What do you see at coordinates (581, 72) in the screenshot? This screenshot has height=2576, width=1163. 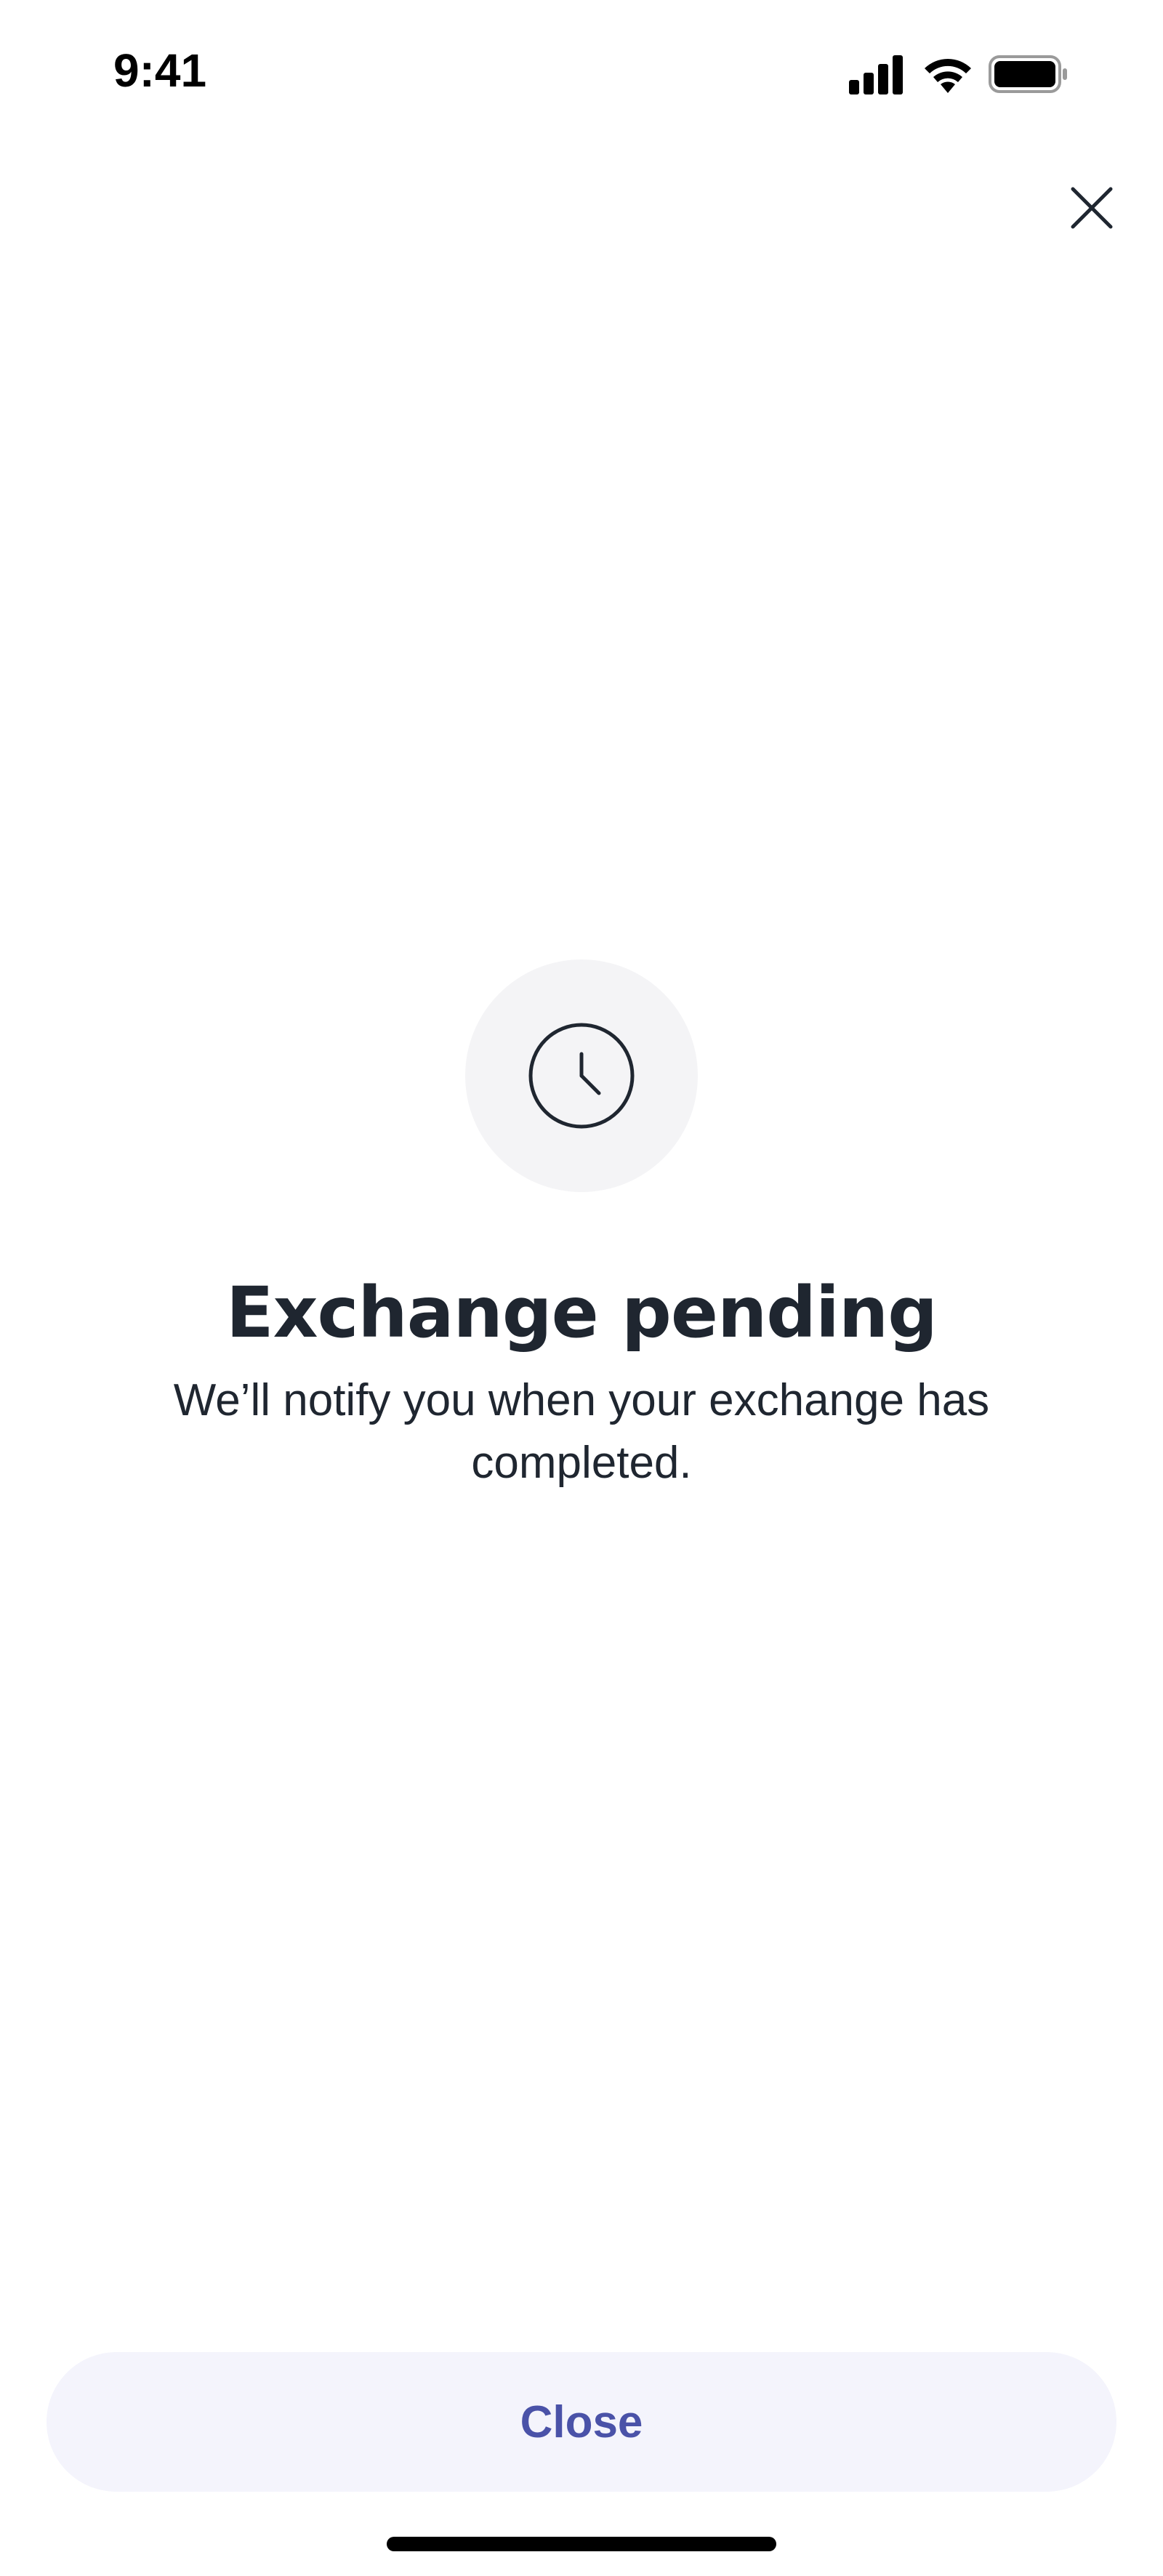 I see `status-bar: 9:41` at bounding box center [581, 72].